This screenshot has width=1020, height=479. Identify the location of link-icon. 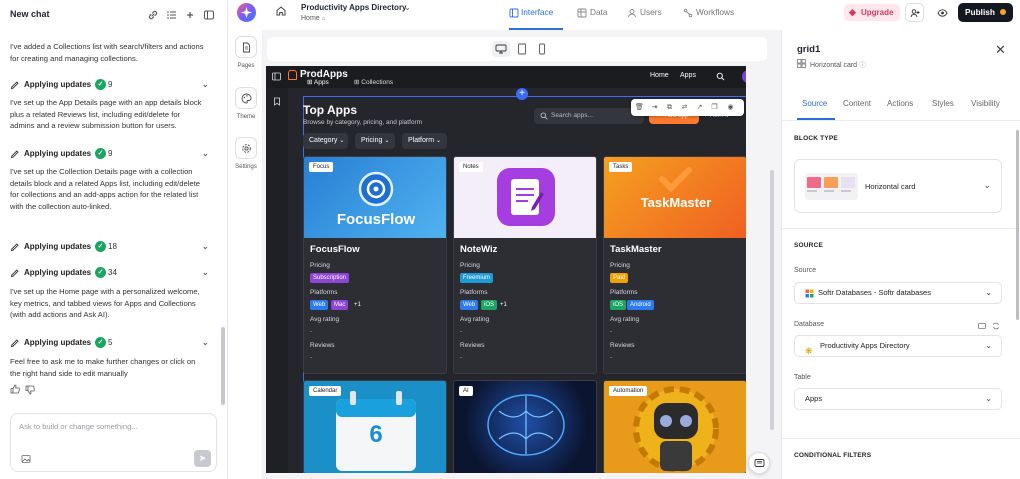
(153, 15).